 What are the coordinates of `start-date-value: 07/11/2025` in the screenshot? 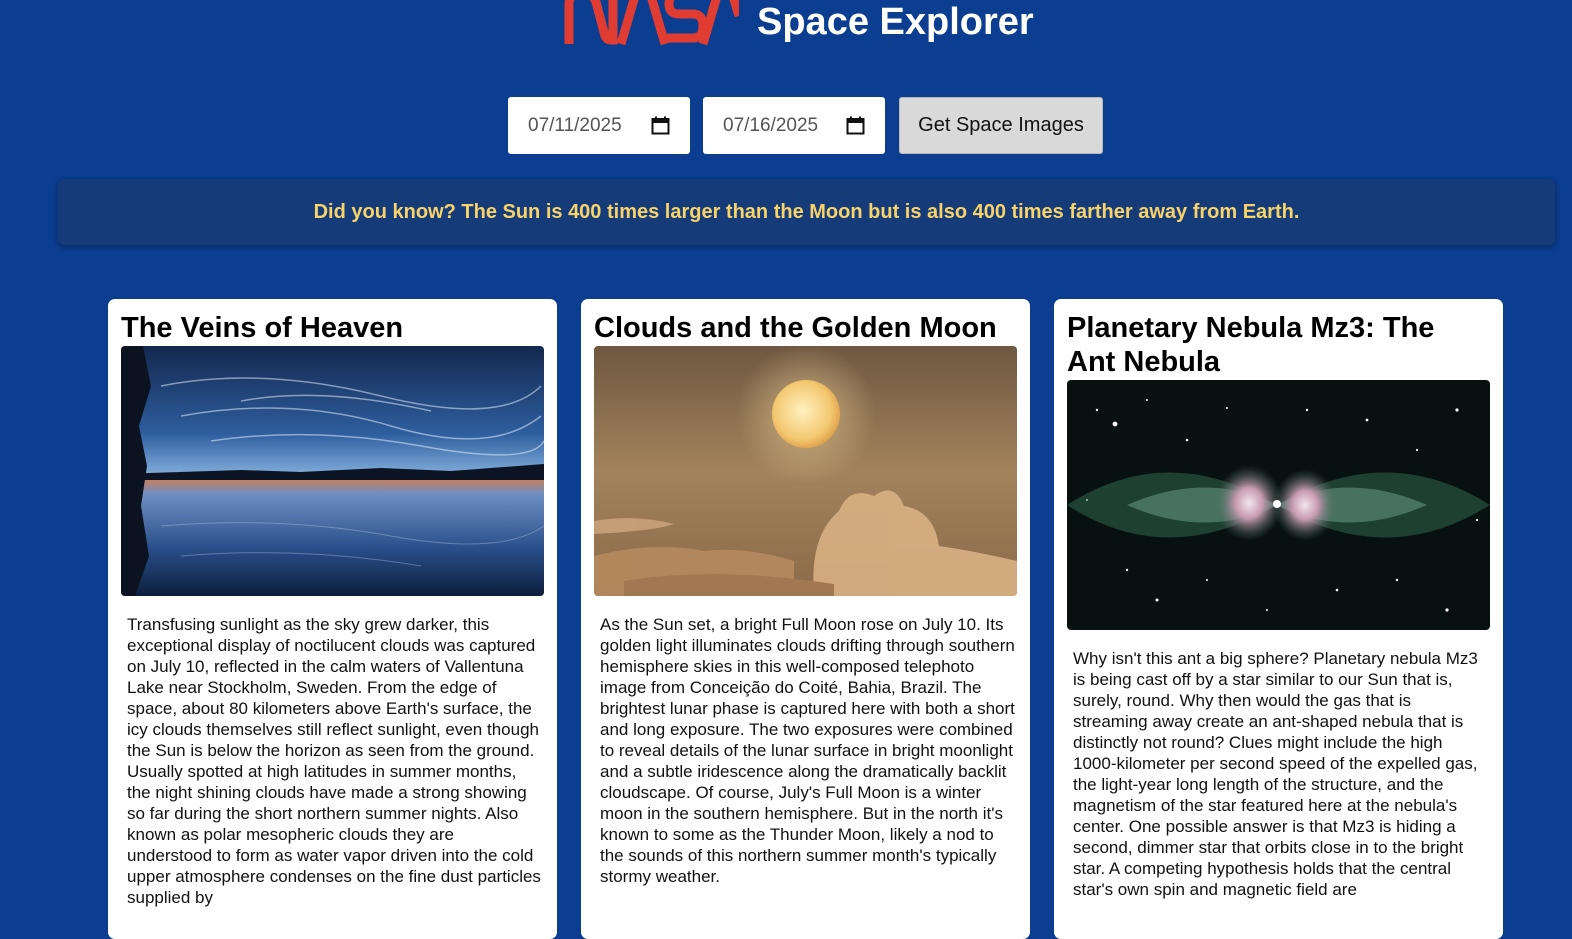 It's located at (575, 125).